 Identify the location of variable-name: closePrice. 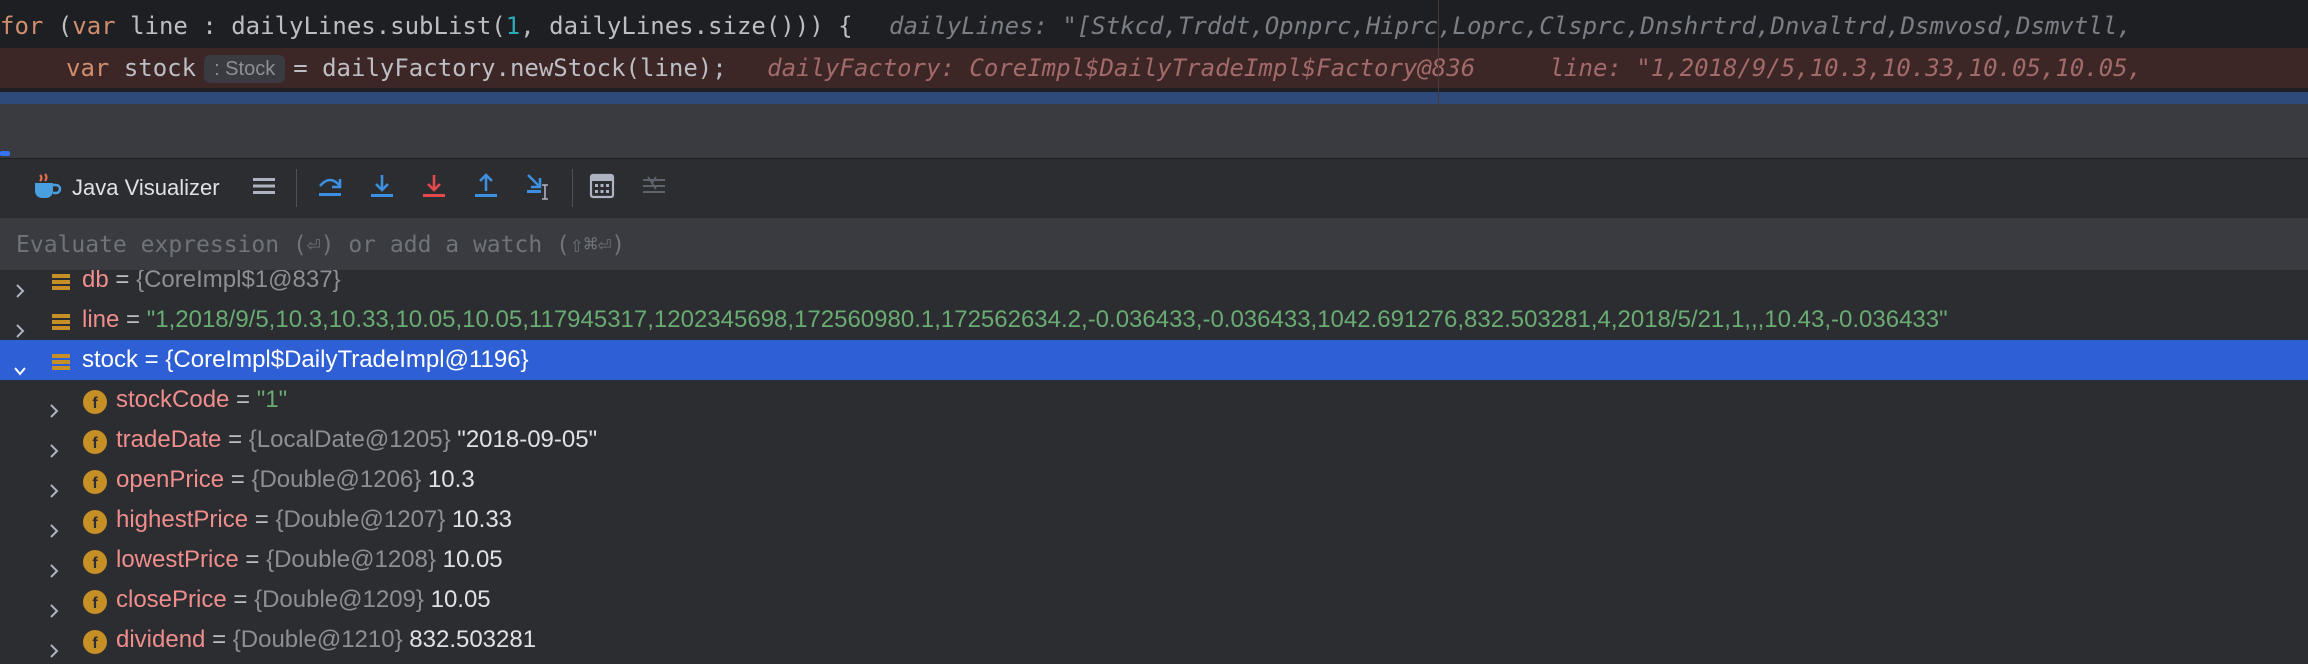
(171, 599).